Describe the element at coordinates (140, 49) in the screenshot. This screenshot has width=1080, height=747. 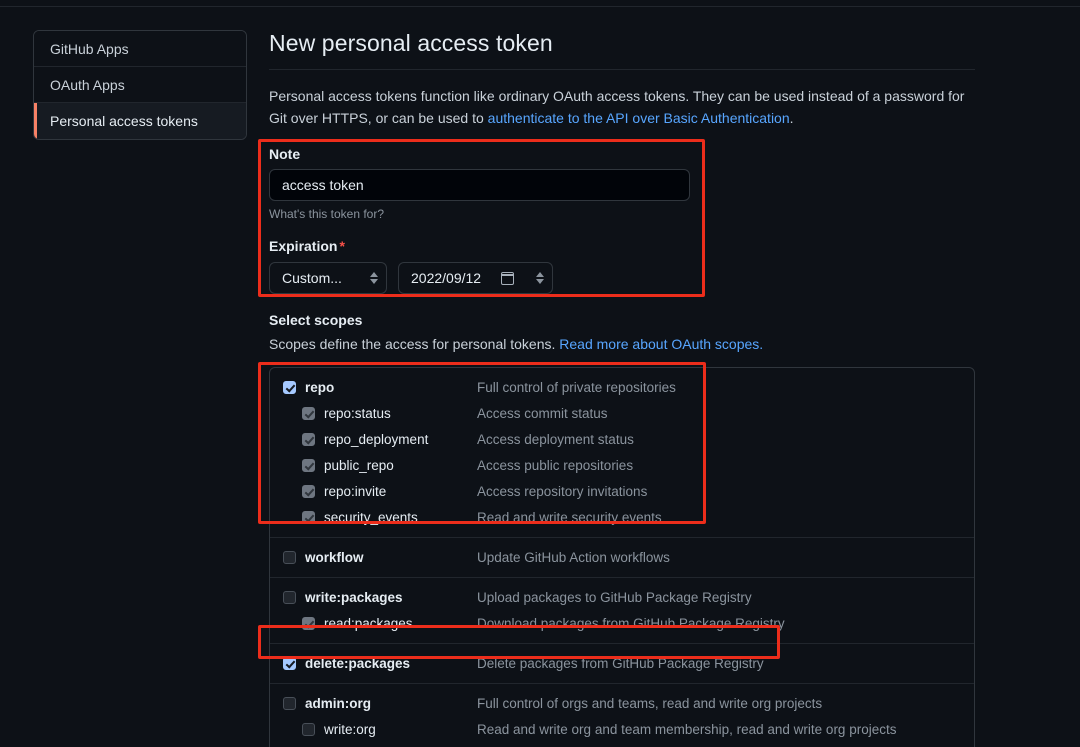
I see `sidebar-item-github-apps: GitHub Apps` at that location.